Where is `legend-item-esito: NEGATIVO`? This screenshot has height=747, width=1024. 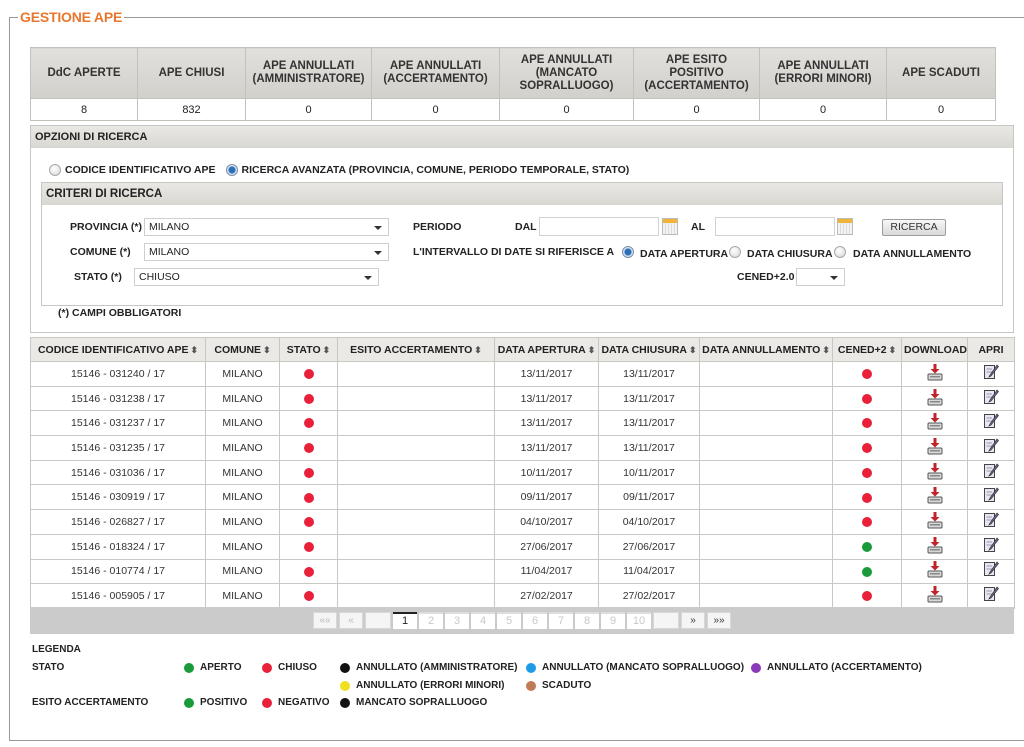 legend-item-esito: NEGATIVO is located at coordinates (295, 702).